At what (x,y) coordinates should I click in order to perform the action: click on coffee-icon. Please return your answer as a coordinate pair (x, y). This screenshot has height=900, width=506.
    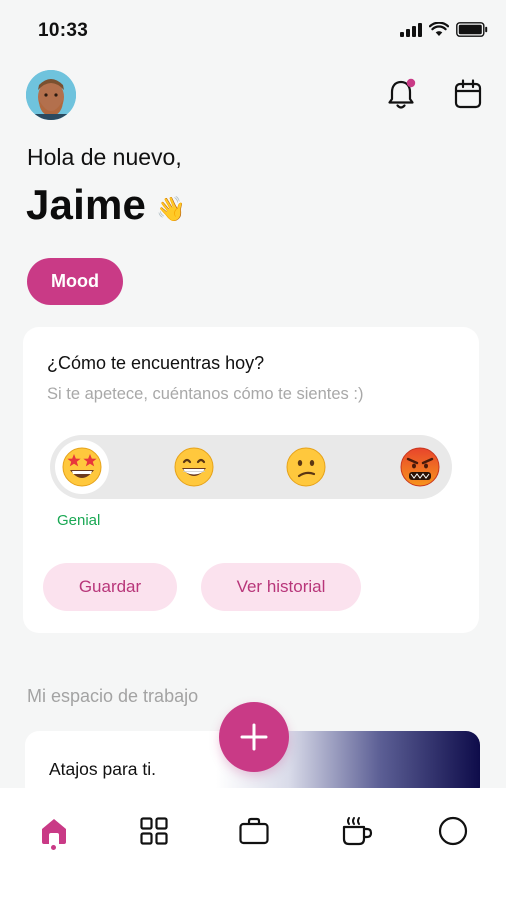
    Looking at the image, I should click on (357, 831).